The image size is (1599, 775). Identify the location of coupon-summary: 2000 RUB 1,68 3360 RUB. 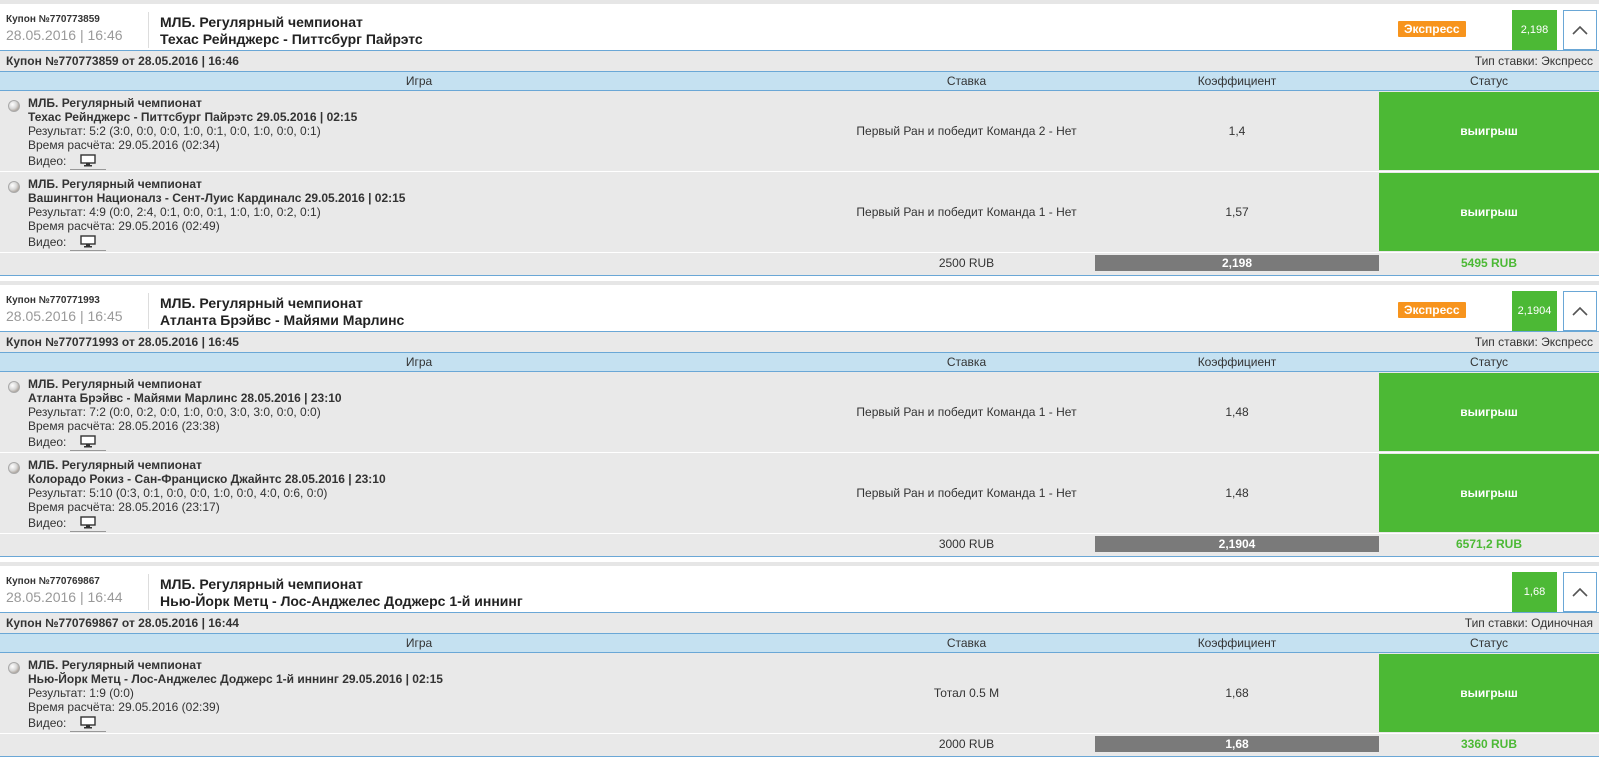
(799, 745).